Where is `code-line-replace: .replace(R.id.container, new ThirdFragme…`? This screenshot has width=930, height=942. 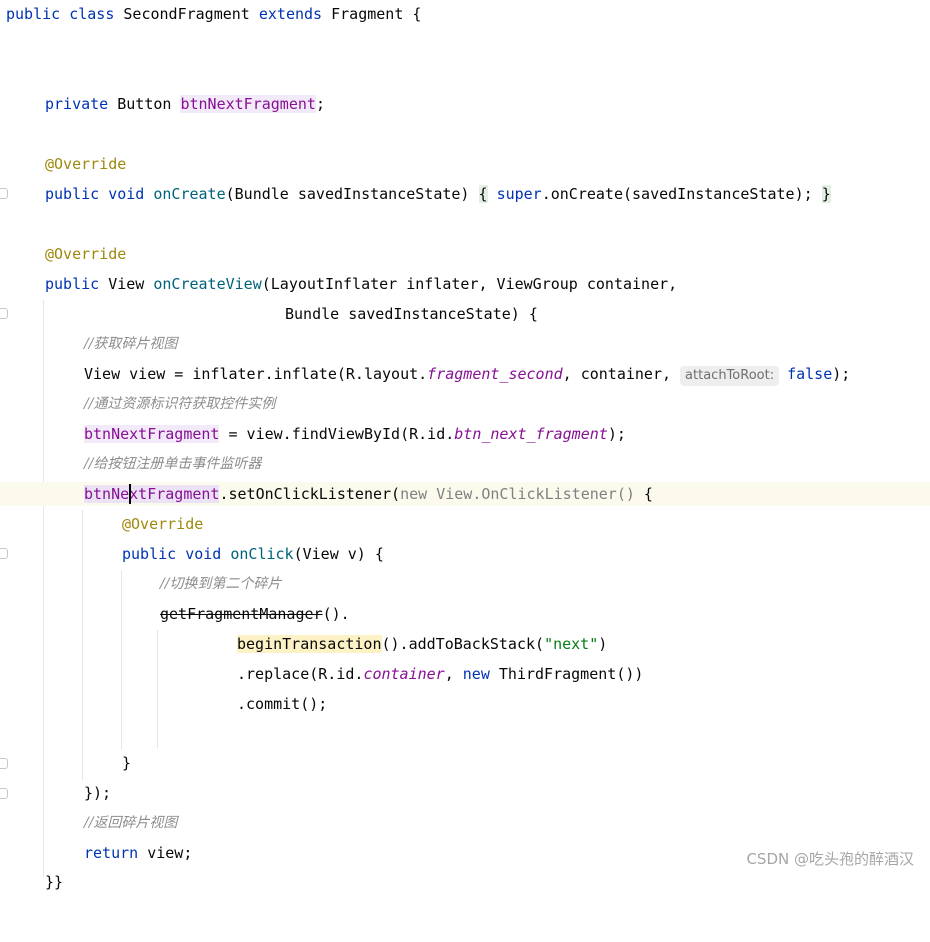 code-line-replace: .replace(R.id.container, new ThirdFragme… is located at coordinates (440, 674).